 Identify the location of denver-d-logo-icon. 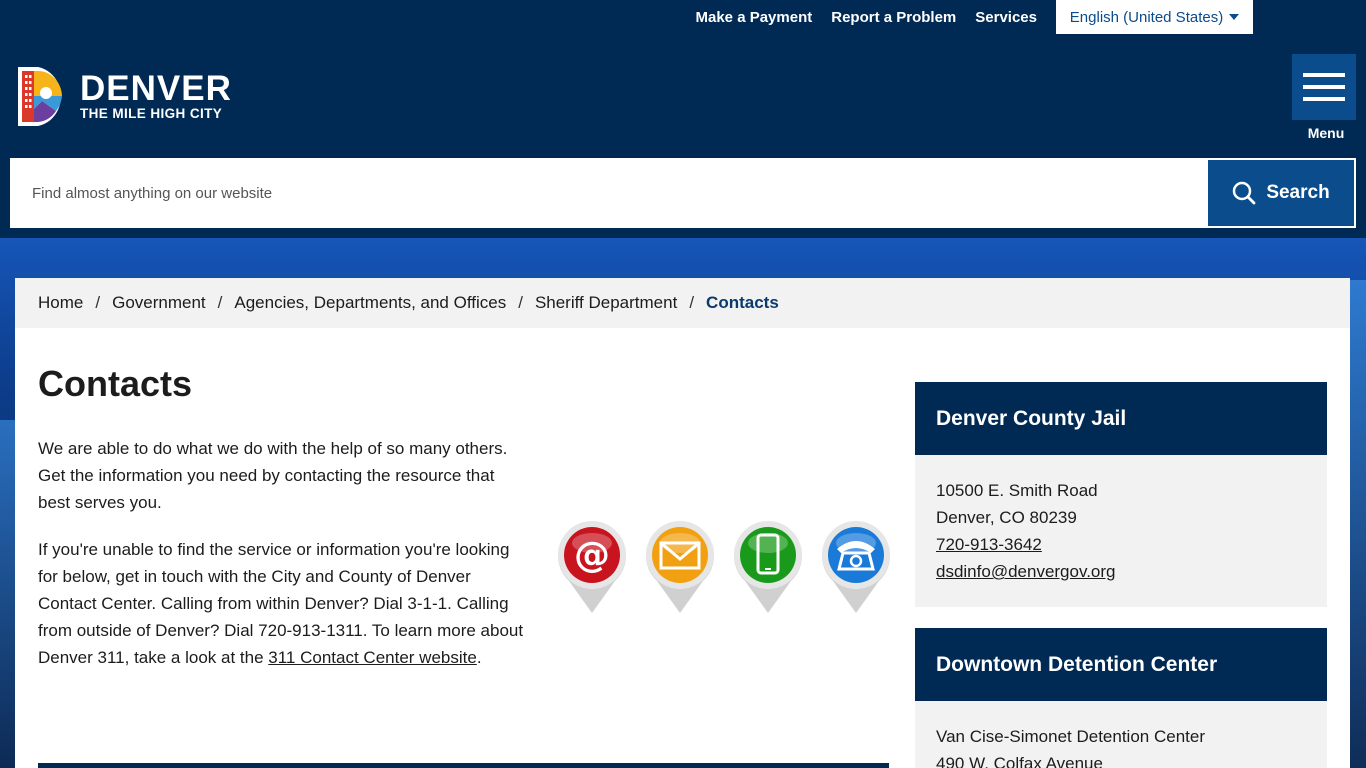
(40, 96).